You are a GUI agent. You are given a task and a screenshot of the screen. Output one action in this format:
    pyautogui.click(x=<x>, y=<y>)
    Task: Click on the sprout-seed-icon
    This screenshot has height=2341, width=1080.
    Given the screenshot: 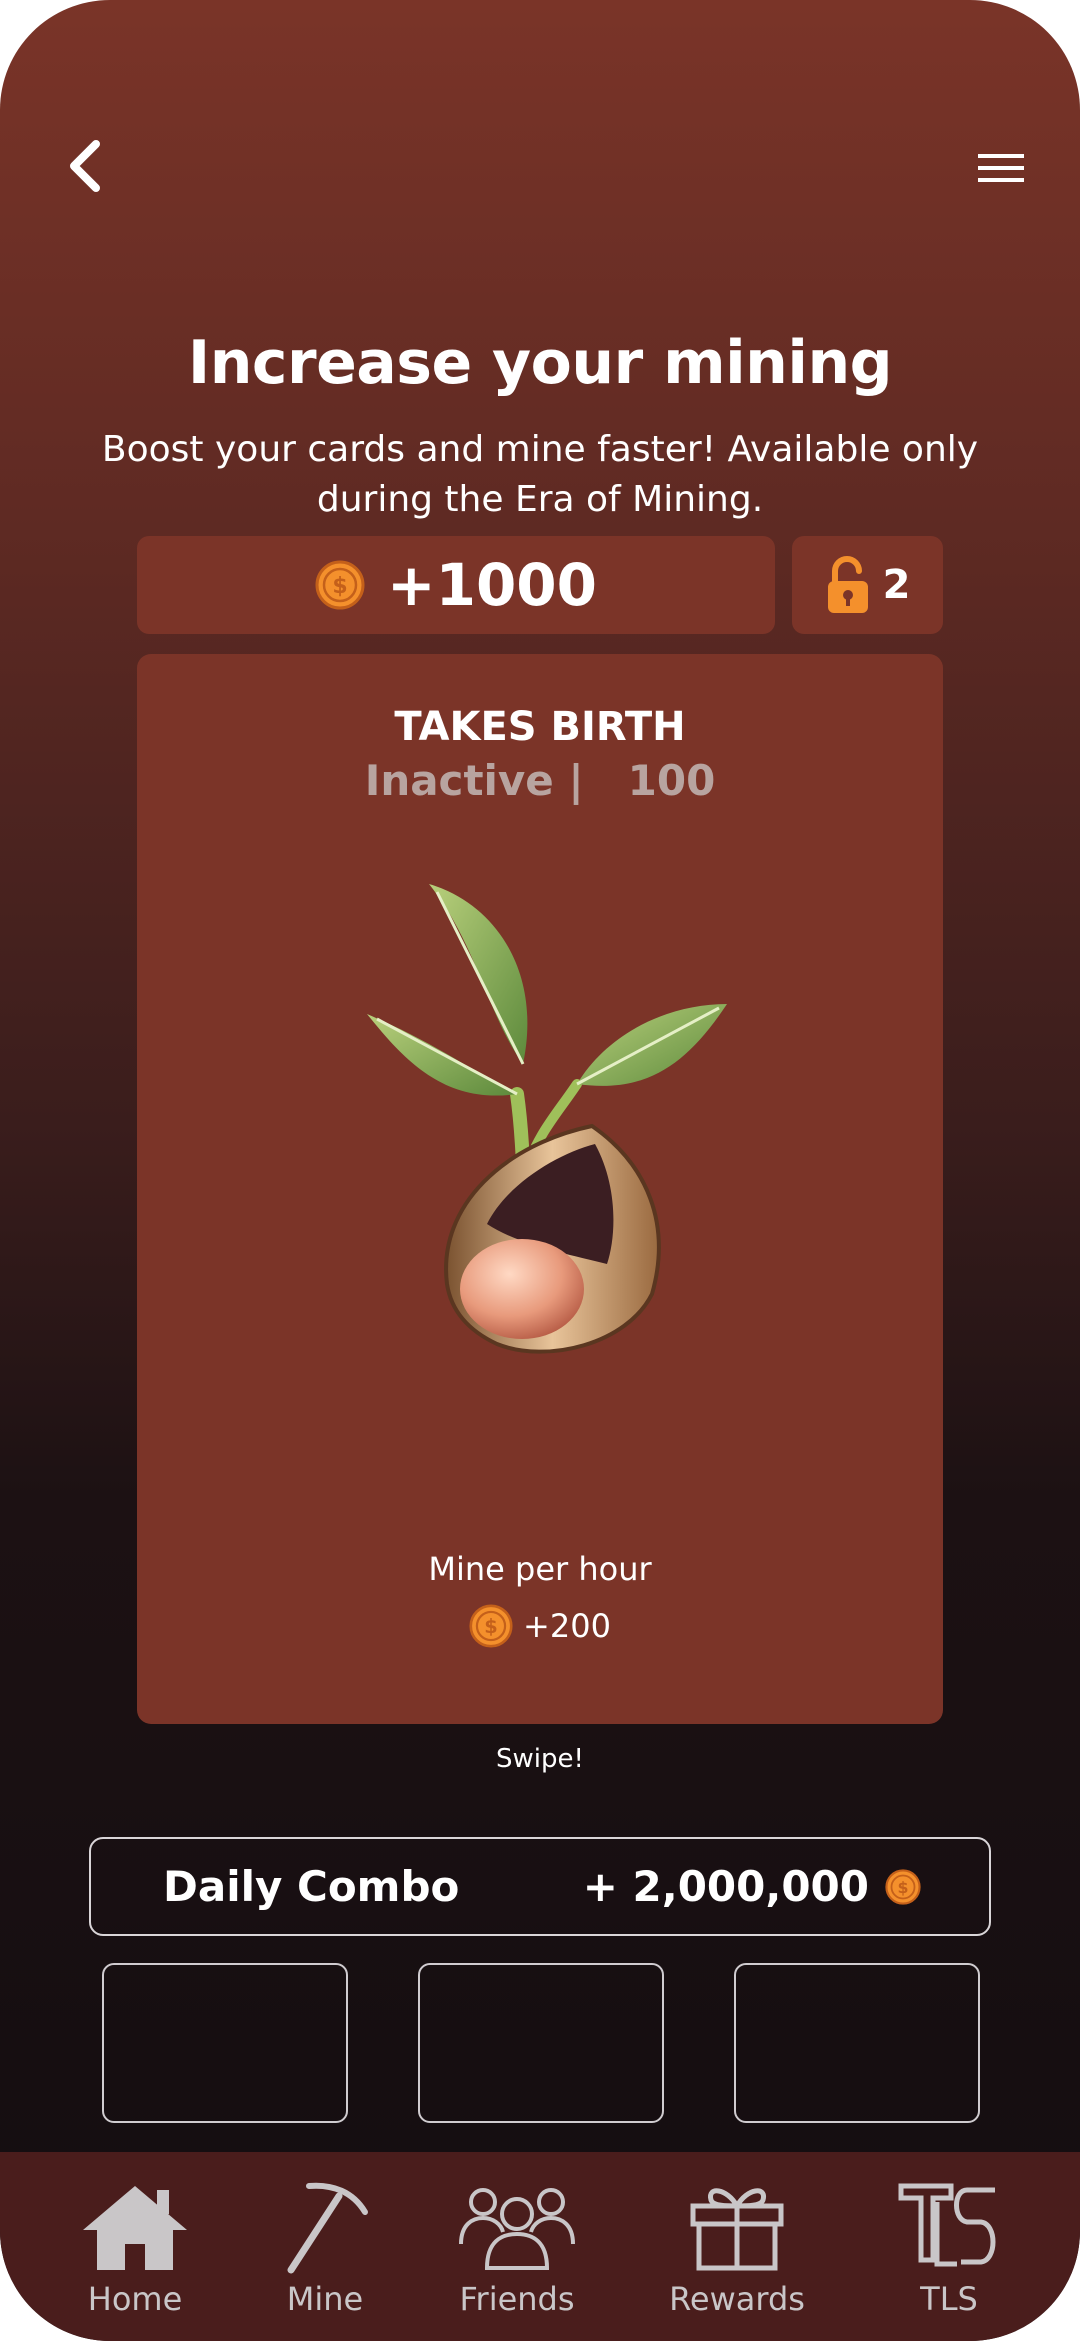 What is the action you would take?
    pyautogui.click(x=547, y=1119)
    